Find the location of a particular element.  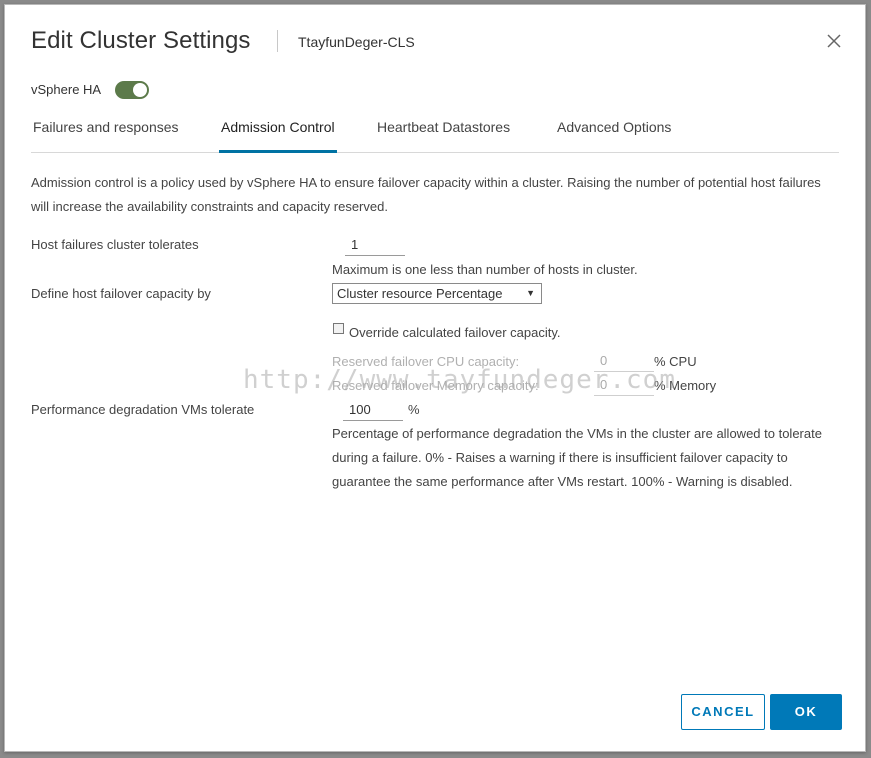

tab-failures-and-responses: Failures and responses is located at coordinates (106, 136).